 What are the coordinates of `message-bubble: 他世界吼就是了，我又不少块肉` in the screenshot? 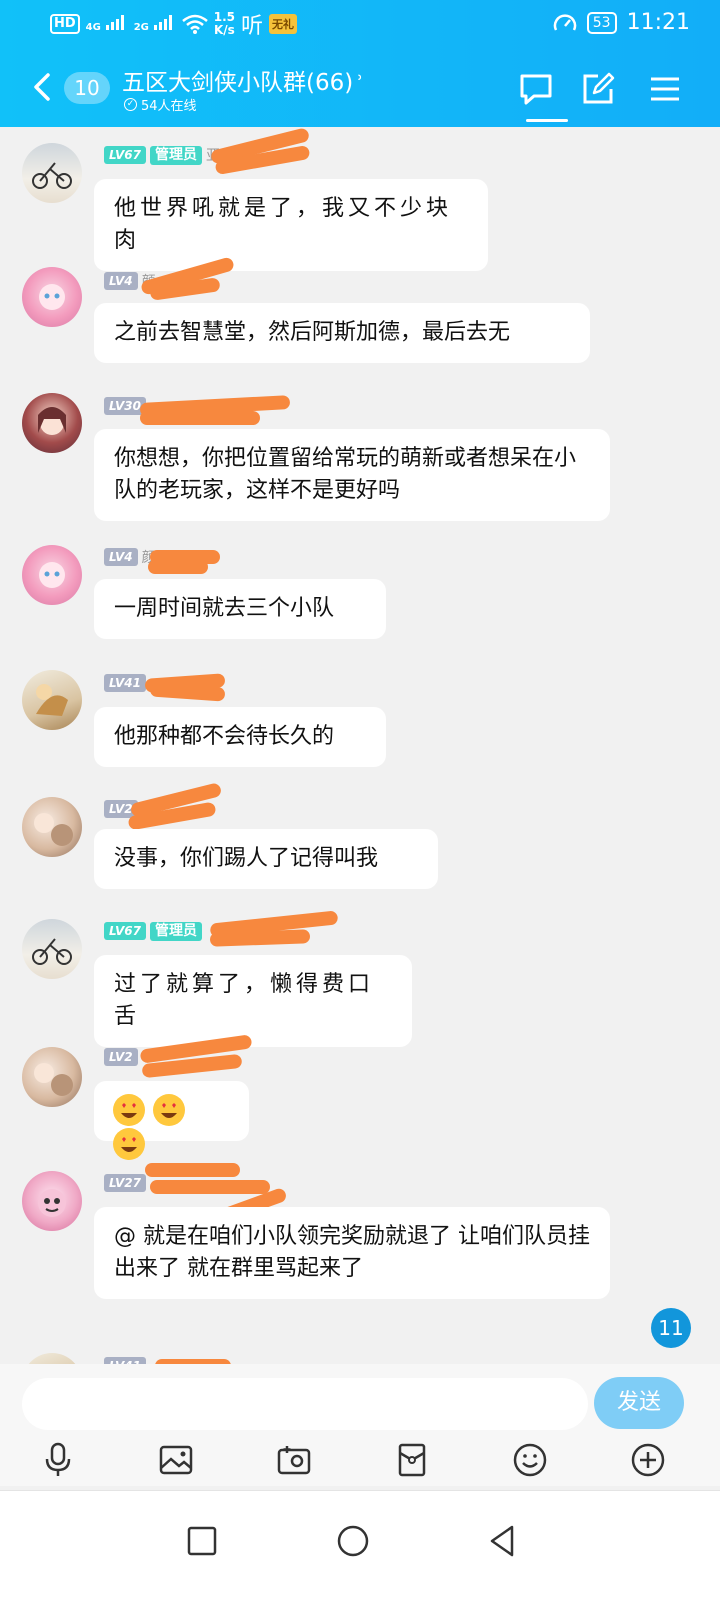 It's located at (291, 225).